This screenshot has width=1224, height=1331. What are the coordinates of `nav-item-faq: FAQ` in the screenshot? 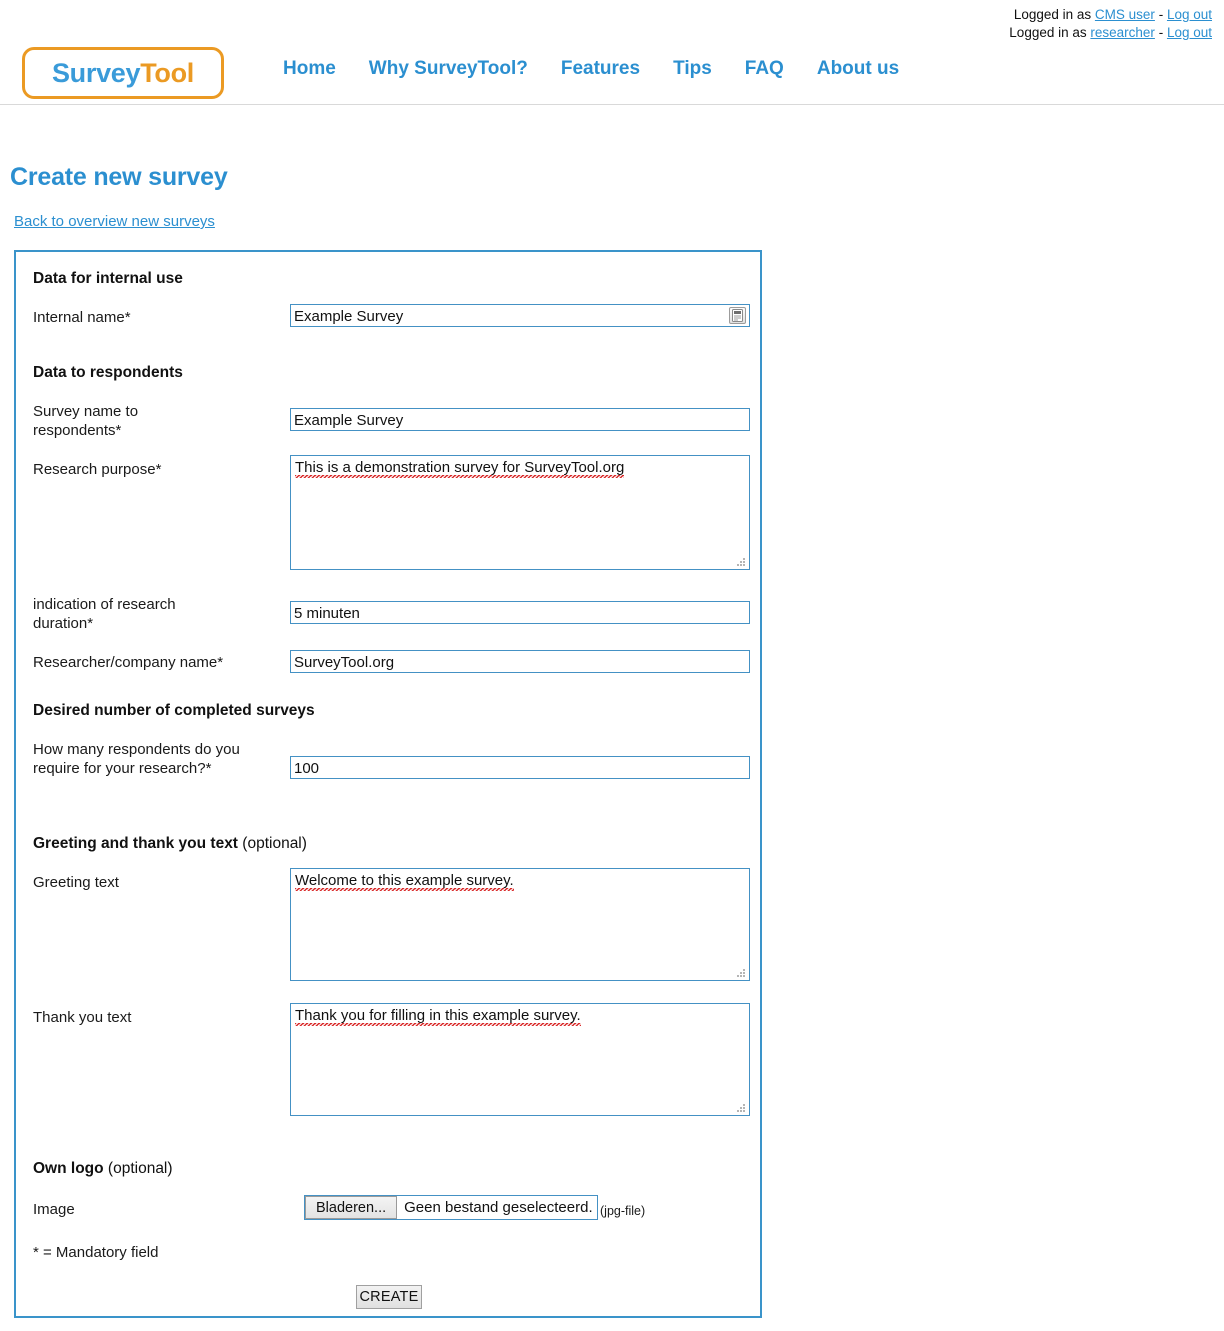 It's located at (764, 69).